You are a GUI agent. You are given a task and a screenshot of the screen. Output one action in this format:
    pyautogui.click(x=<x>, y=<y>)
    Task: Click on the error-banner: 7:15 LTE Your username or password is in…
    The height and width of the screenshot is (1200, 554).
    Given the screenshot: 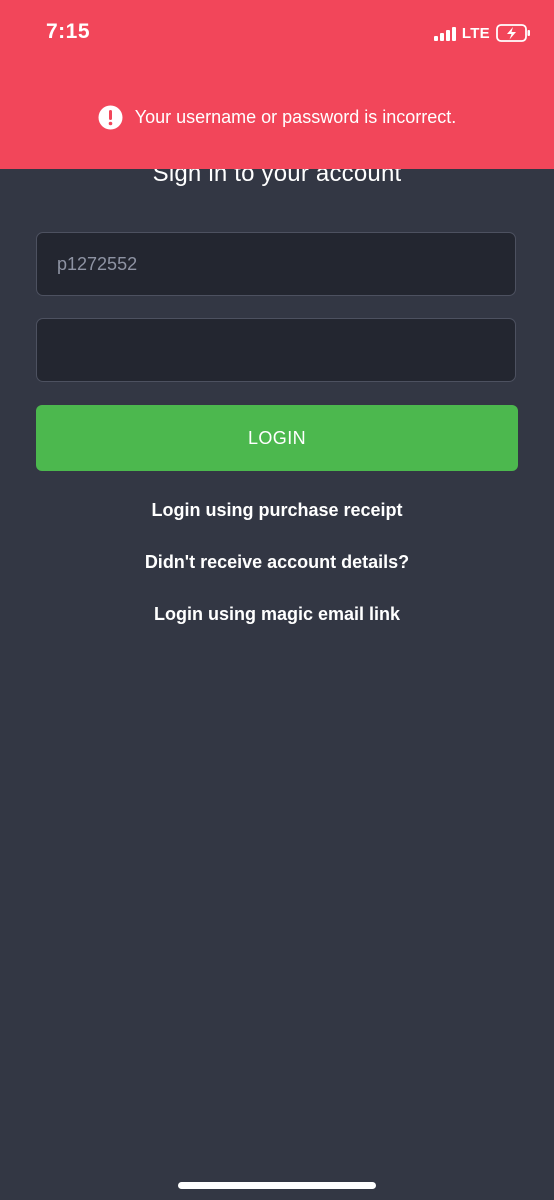 What is the action you would take?
    pyautogui.click(x=277, y=84)
    